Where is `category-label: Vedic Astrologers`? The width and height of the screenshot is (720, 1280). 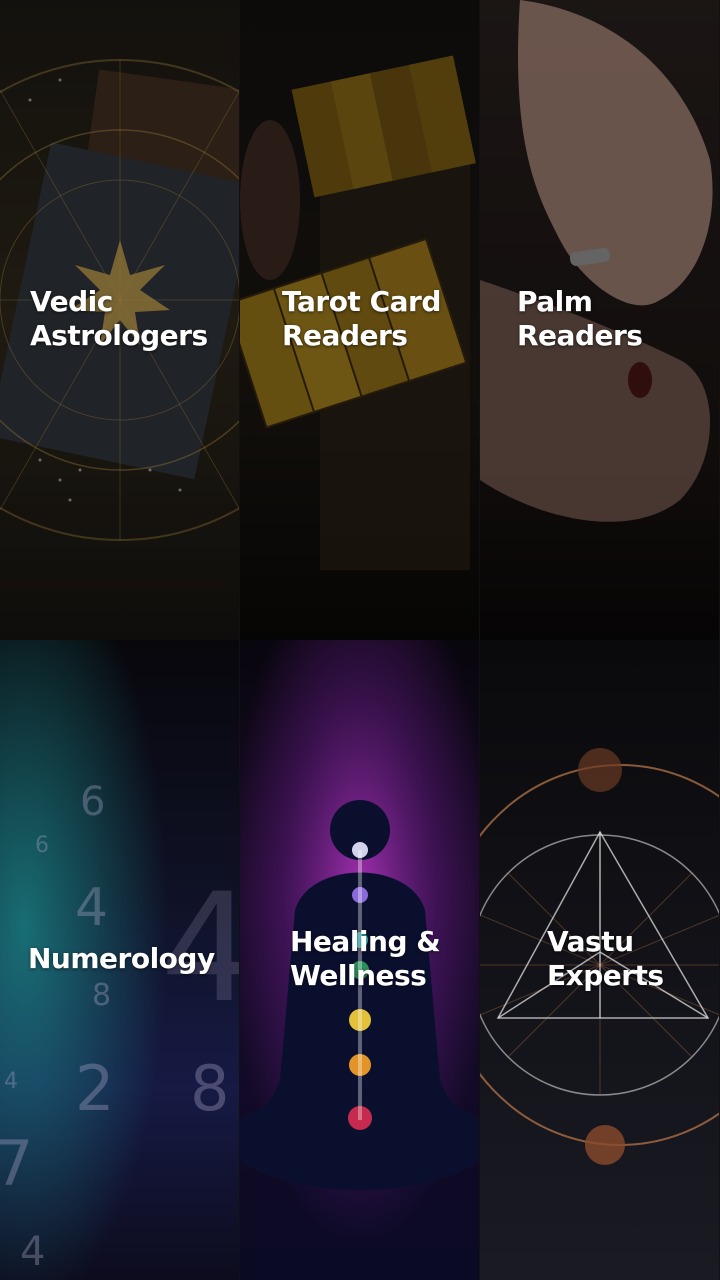
category-label: Vedic Astrologers is located at coordinates (119, 319).